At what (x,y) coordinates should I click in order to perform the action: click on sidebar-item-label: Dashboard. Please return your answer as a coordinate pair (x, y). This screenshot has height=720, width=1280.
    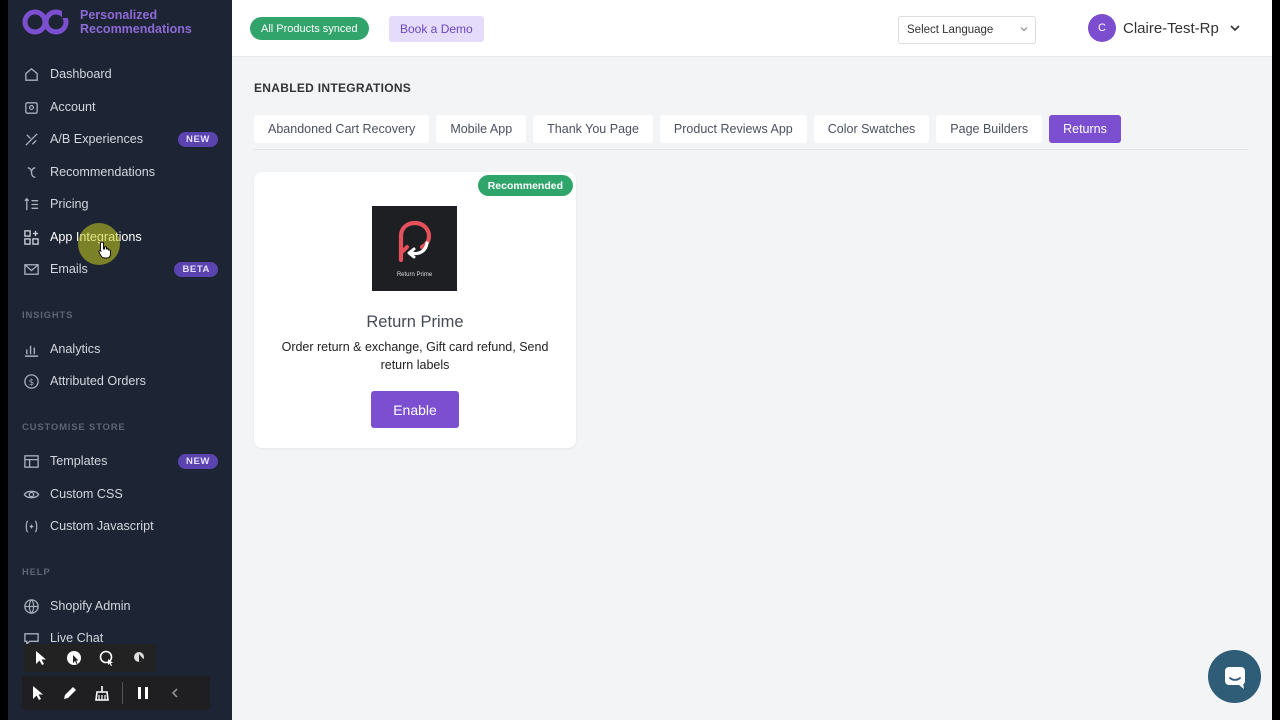
    Looking at the image, I should click on (81, 74).